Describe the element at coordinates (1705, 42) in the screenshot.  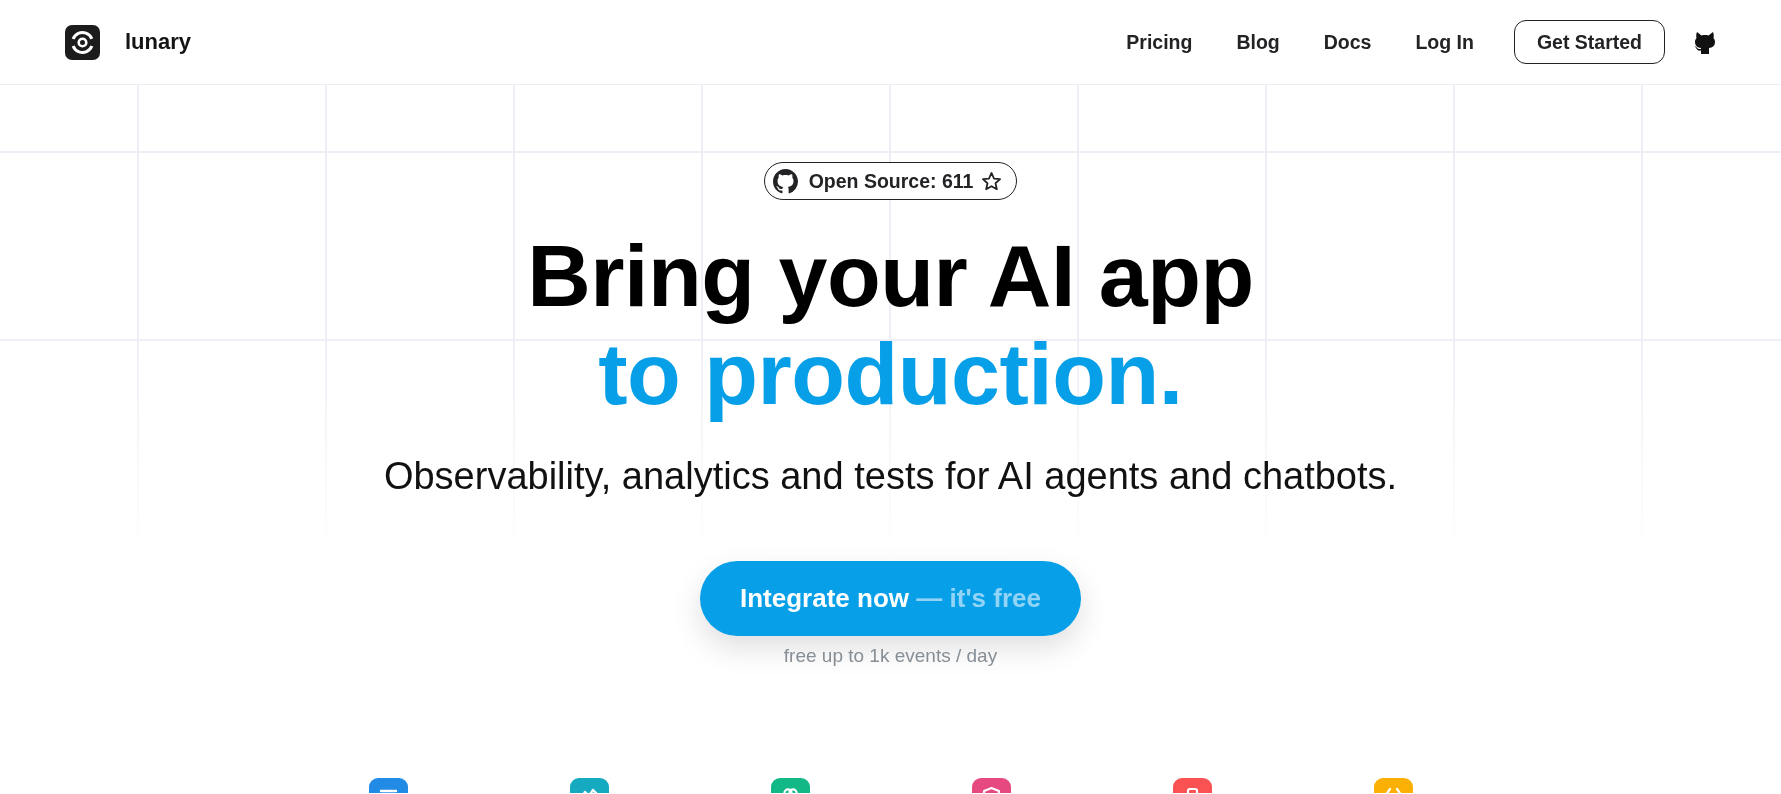
I see `cat-silhouette-icon` at that location.